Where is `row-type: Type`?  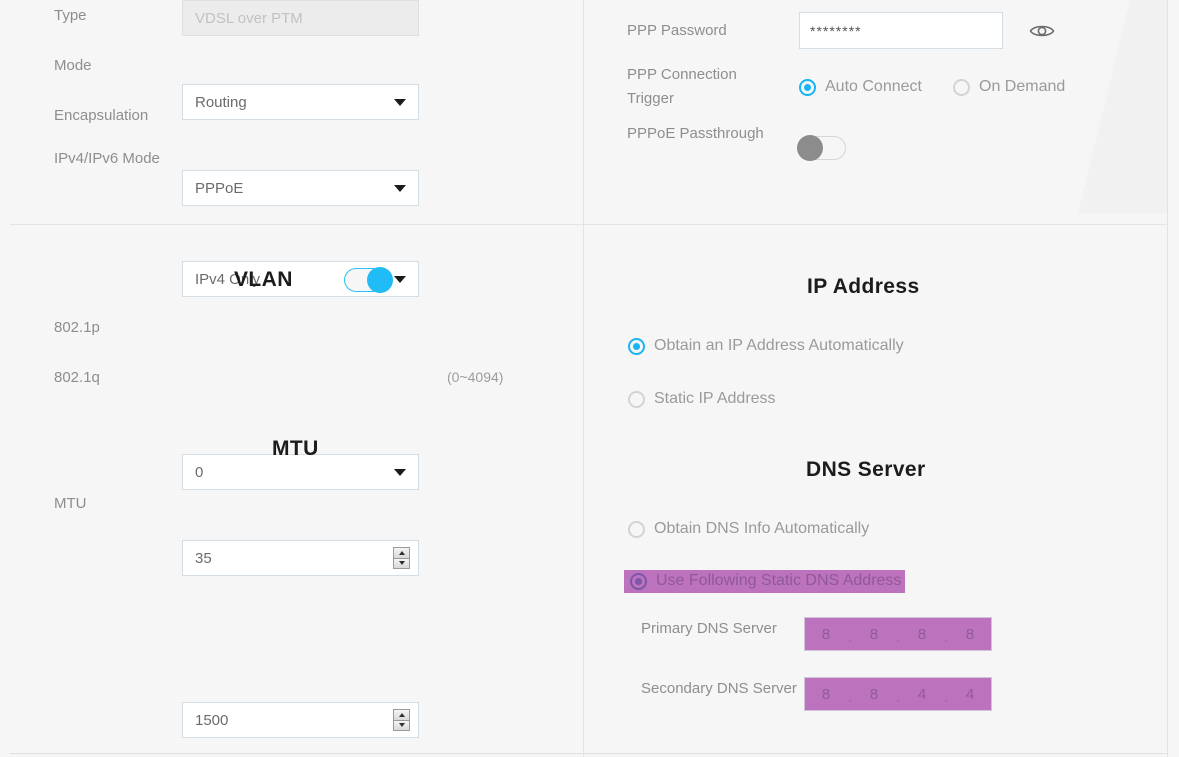
row-type: Type is located at coordinates (118, 16).